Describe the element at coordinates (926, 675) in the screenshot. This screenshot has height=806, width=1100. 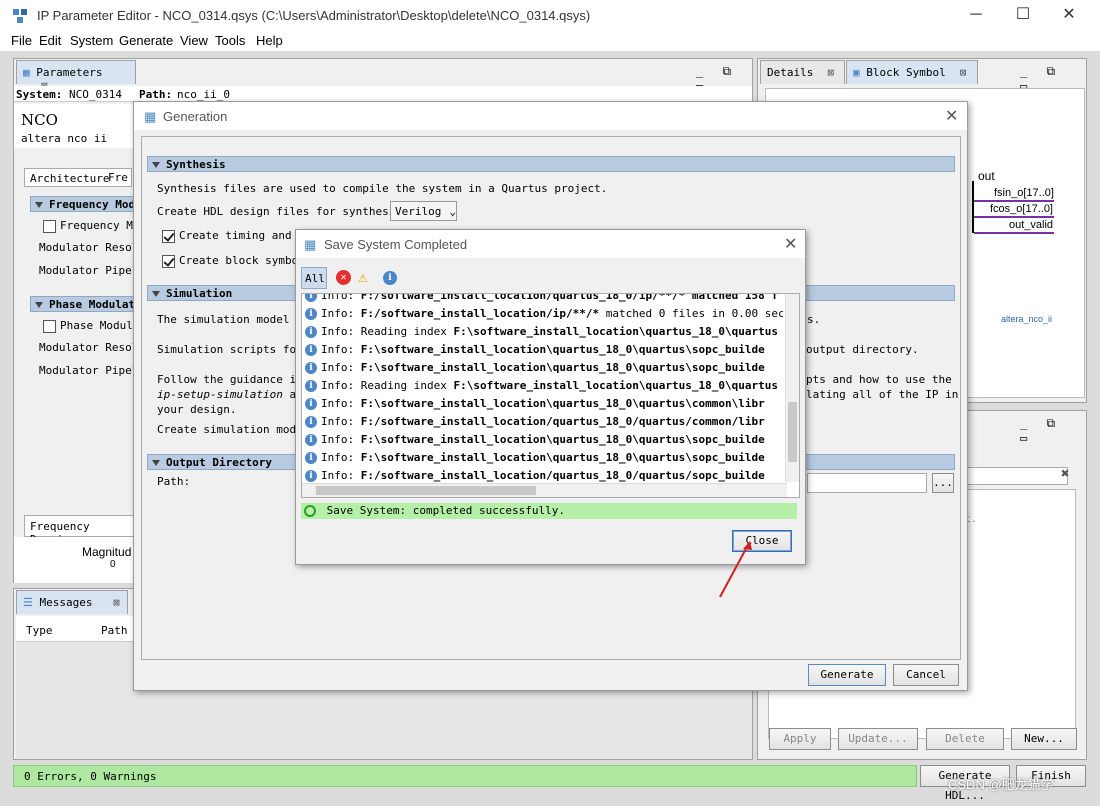
I see `cancel-button: Cancel` at that location.